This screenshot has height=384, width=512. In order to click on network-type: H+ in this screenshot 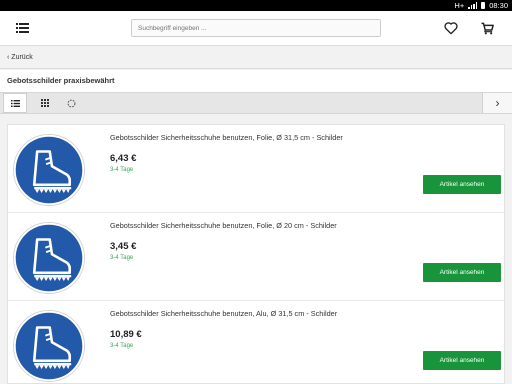, I will do `click(459, 5)`.